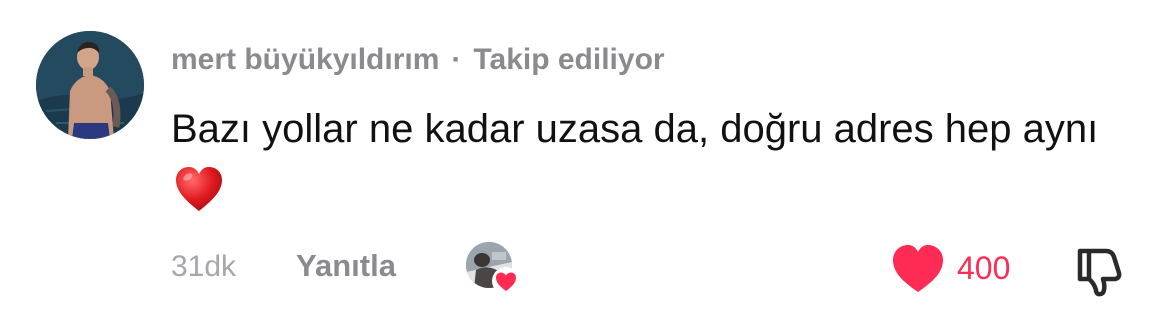 This screenshot has height=315, width=1170. I want to click on avatar-photo, so click(90, 85).